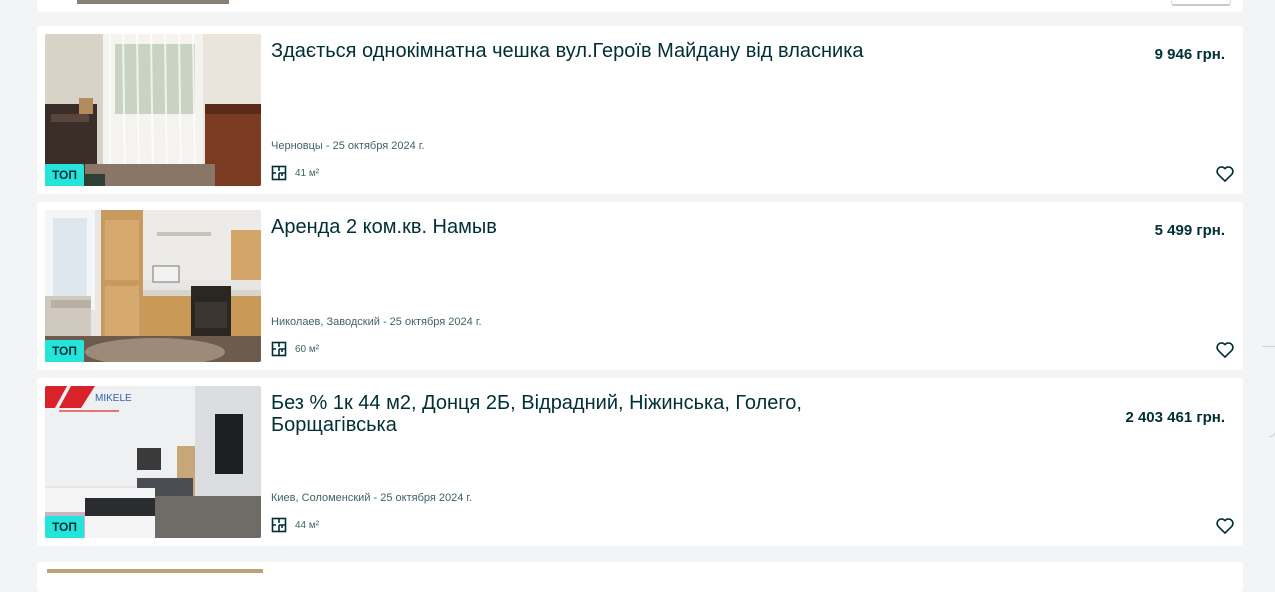 The width and height of the screenshot is (1275, 592). Describe the element at coordinates (1189, 54) in the screenshot. I see `listing-price: 9 946 грн.` at that location.